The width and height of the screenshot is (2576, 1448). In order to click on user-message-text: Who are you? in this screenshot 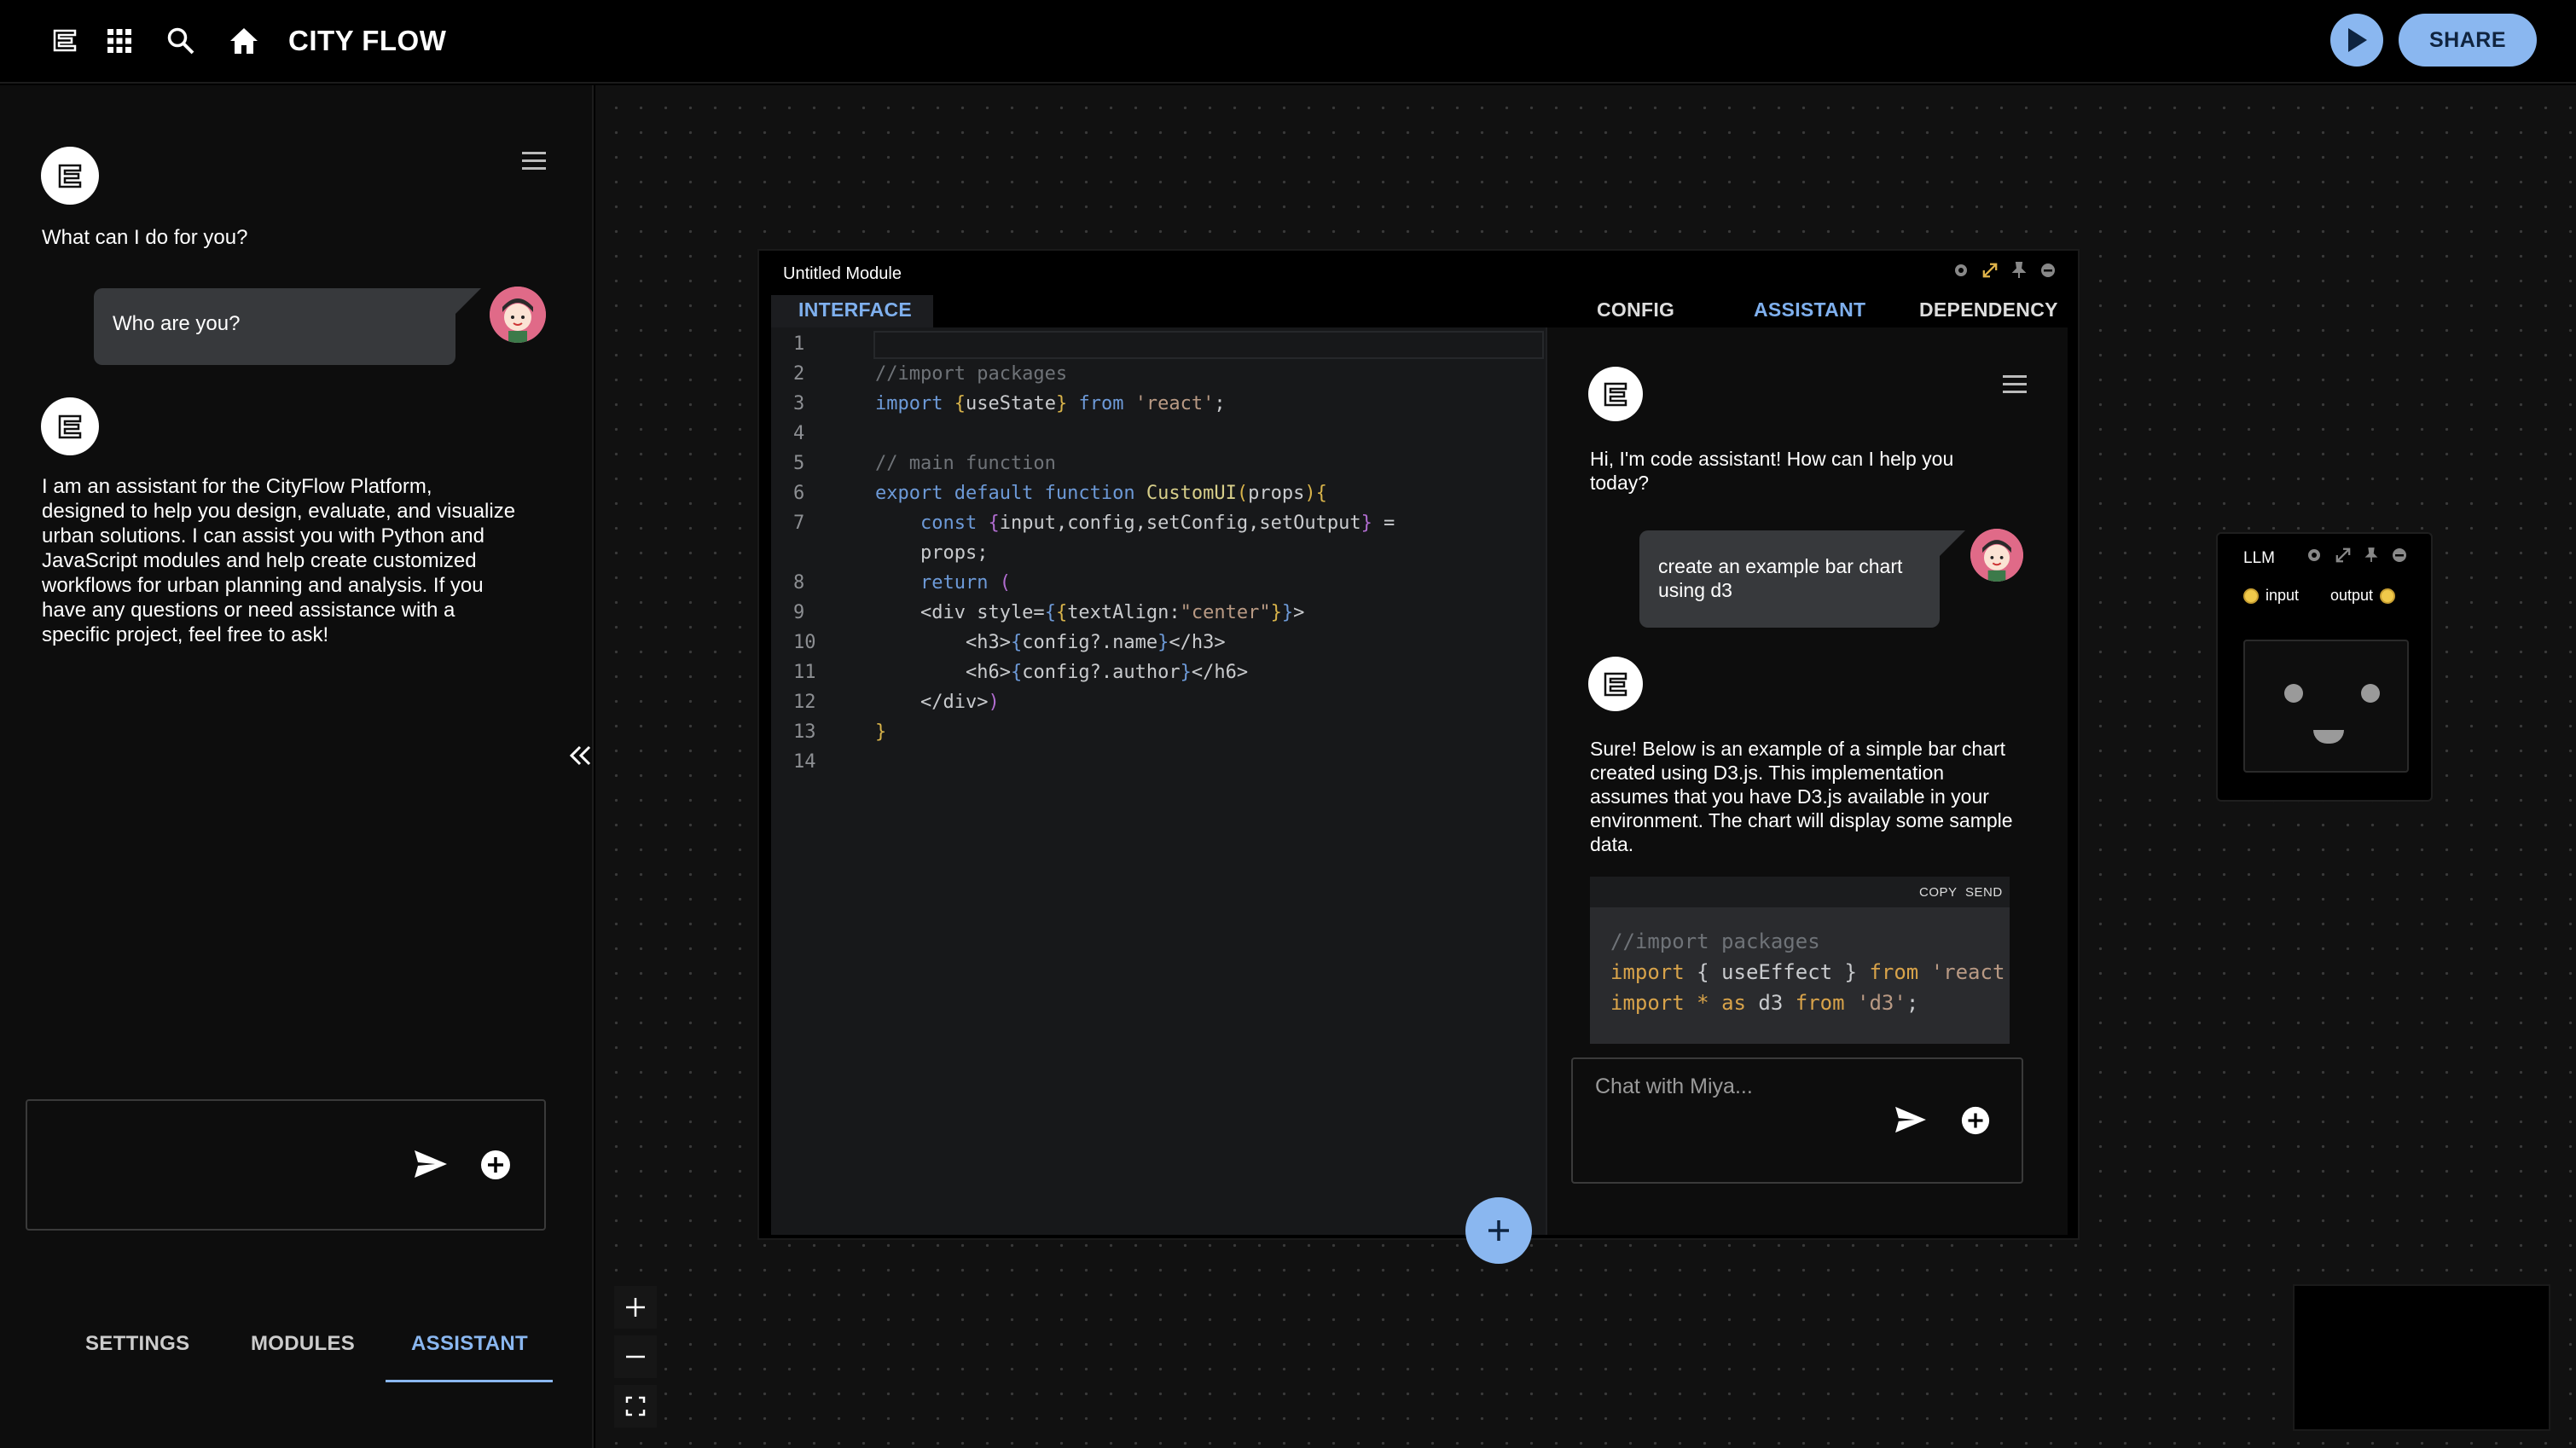, I will do `click(177, 323)`.